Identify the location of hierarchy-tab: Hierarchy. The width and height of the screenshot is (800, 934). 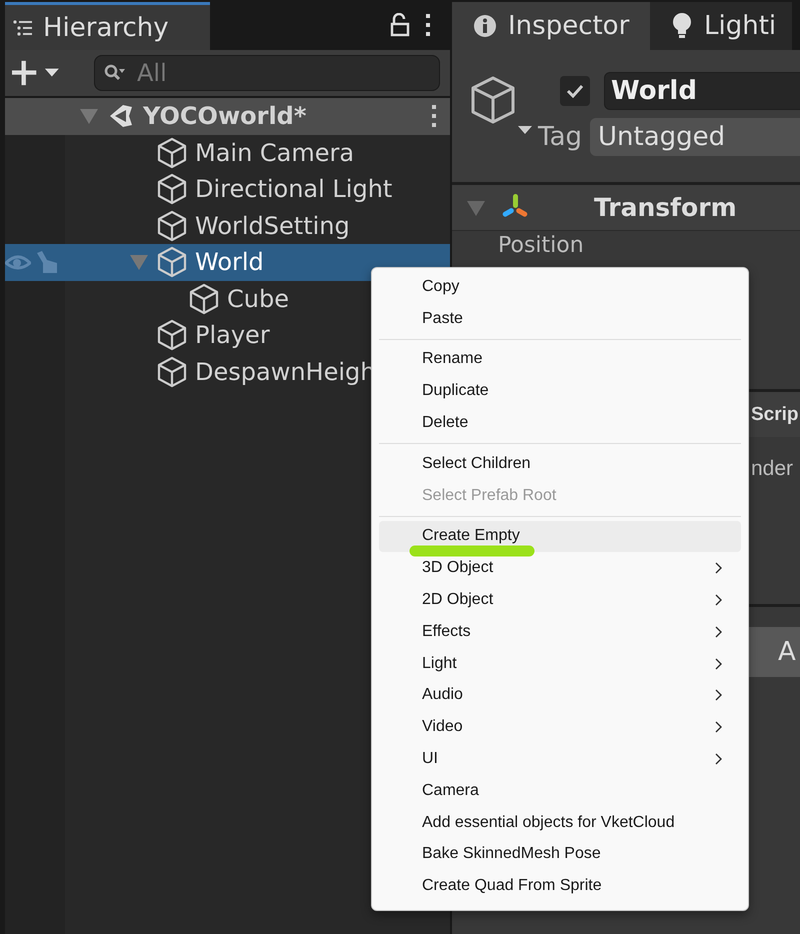
(107, 26).